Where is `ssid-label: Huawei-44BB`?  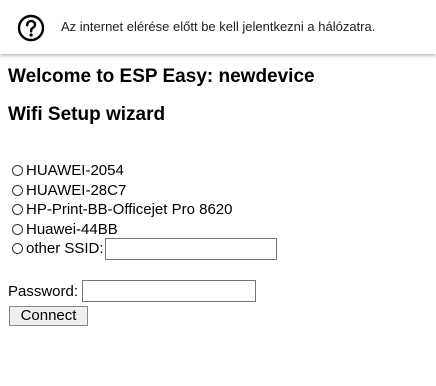
ssid-label: Huawei-44BB is located at coordinates (72, 229).